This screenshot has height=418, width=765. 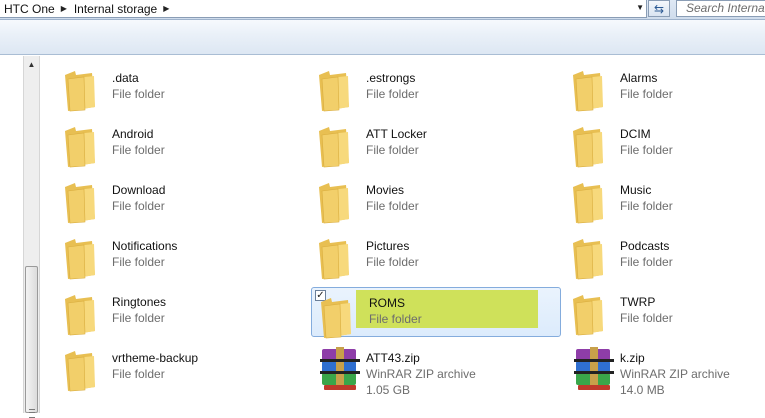 What do you see at coordinates (393, 358) in the screenshot?
I see `file-name: ATT43.zip` at bounding box center [393, 358].